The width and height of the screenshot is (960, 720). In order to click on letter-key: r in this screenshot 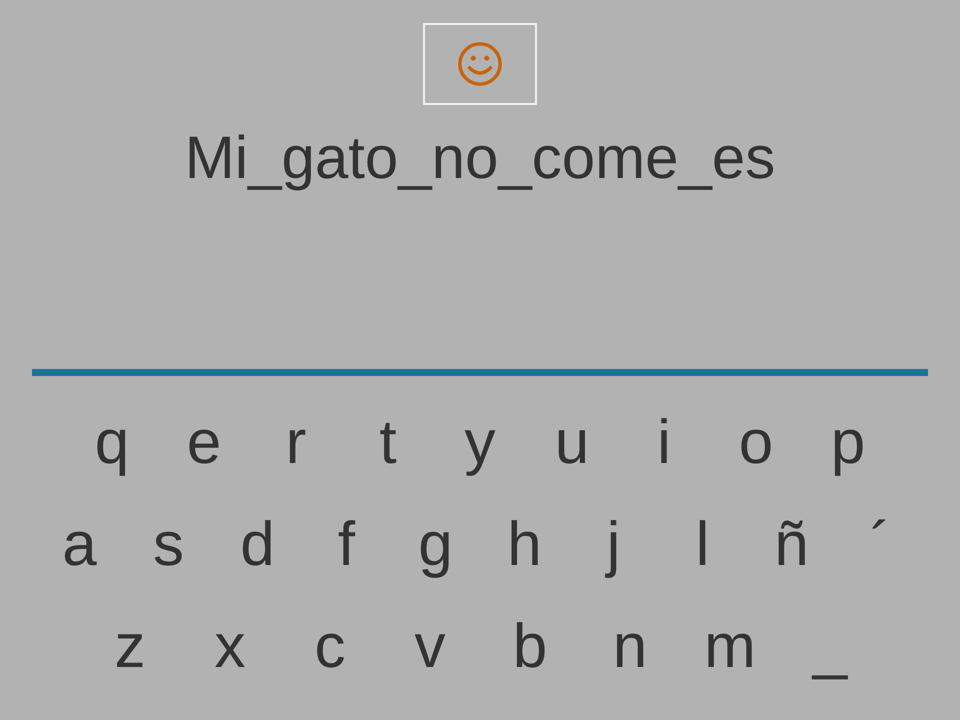, I will do `click(296, 443)`.